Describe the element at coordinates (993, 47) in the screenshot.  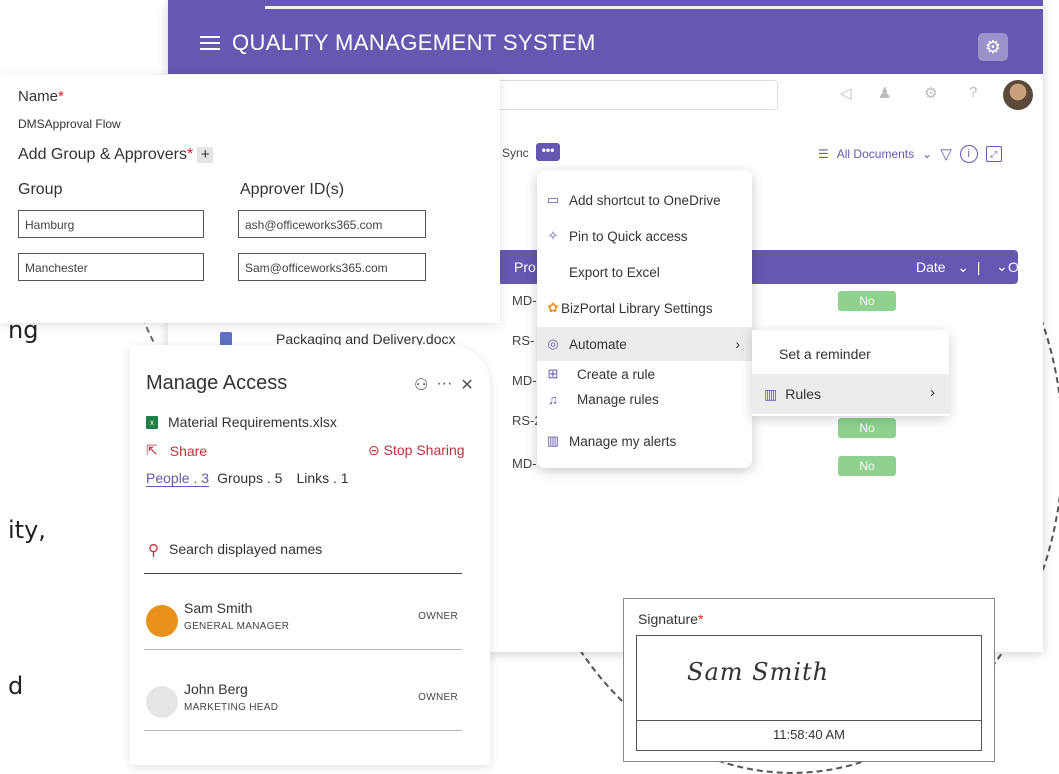
I see `settings-gear-icon: ⚙` at that location.